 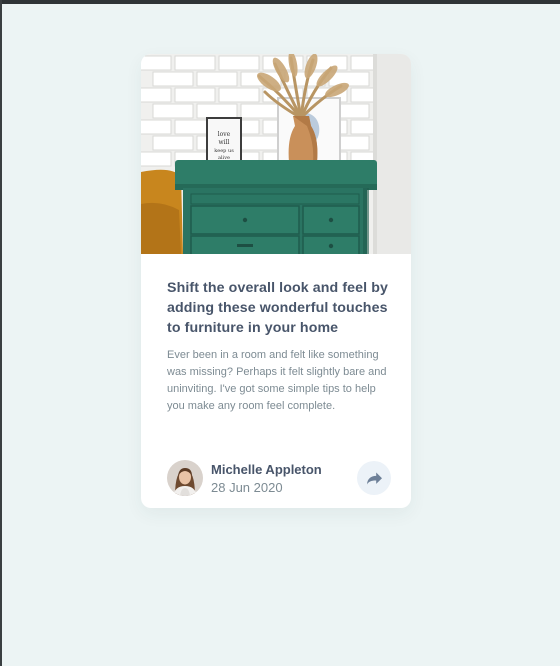 What do you see at coordinates (224, 134) in the screenshot?
I see `svg-text: love` at bounding box center [224, 134].